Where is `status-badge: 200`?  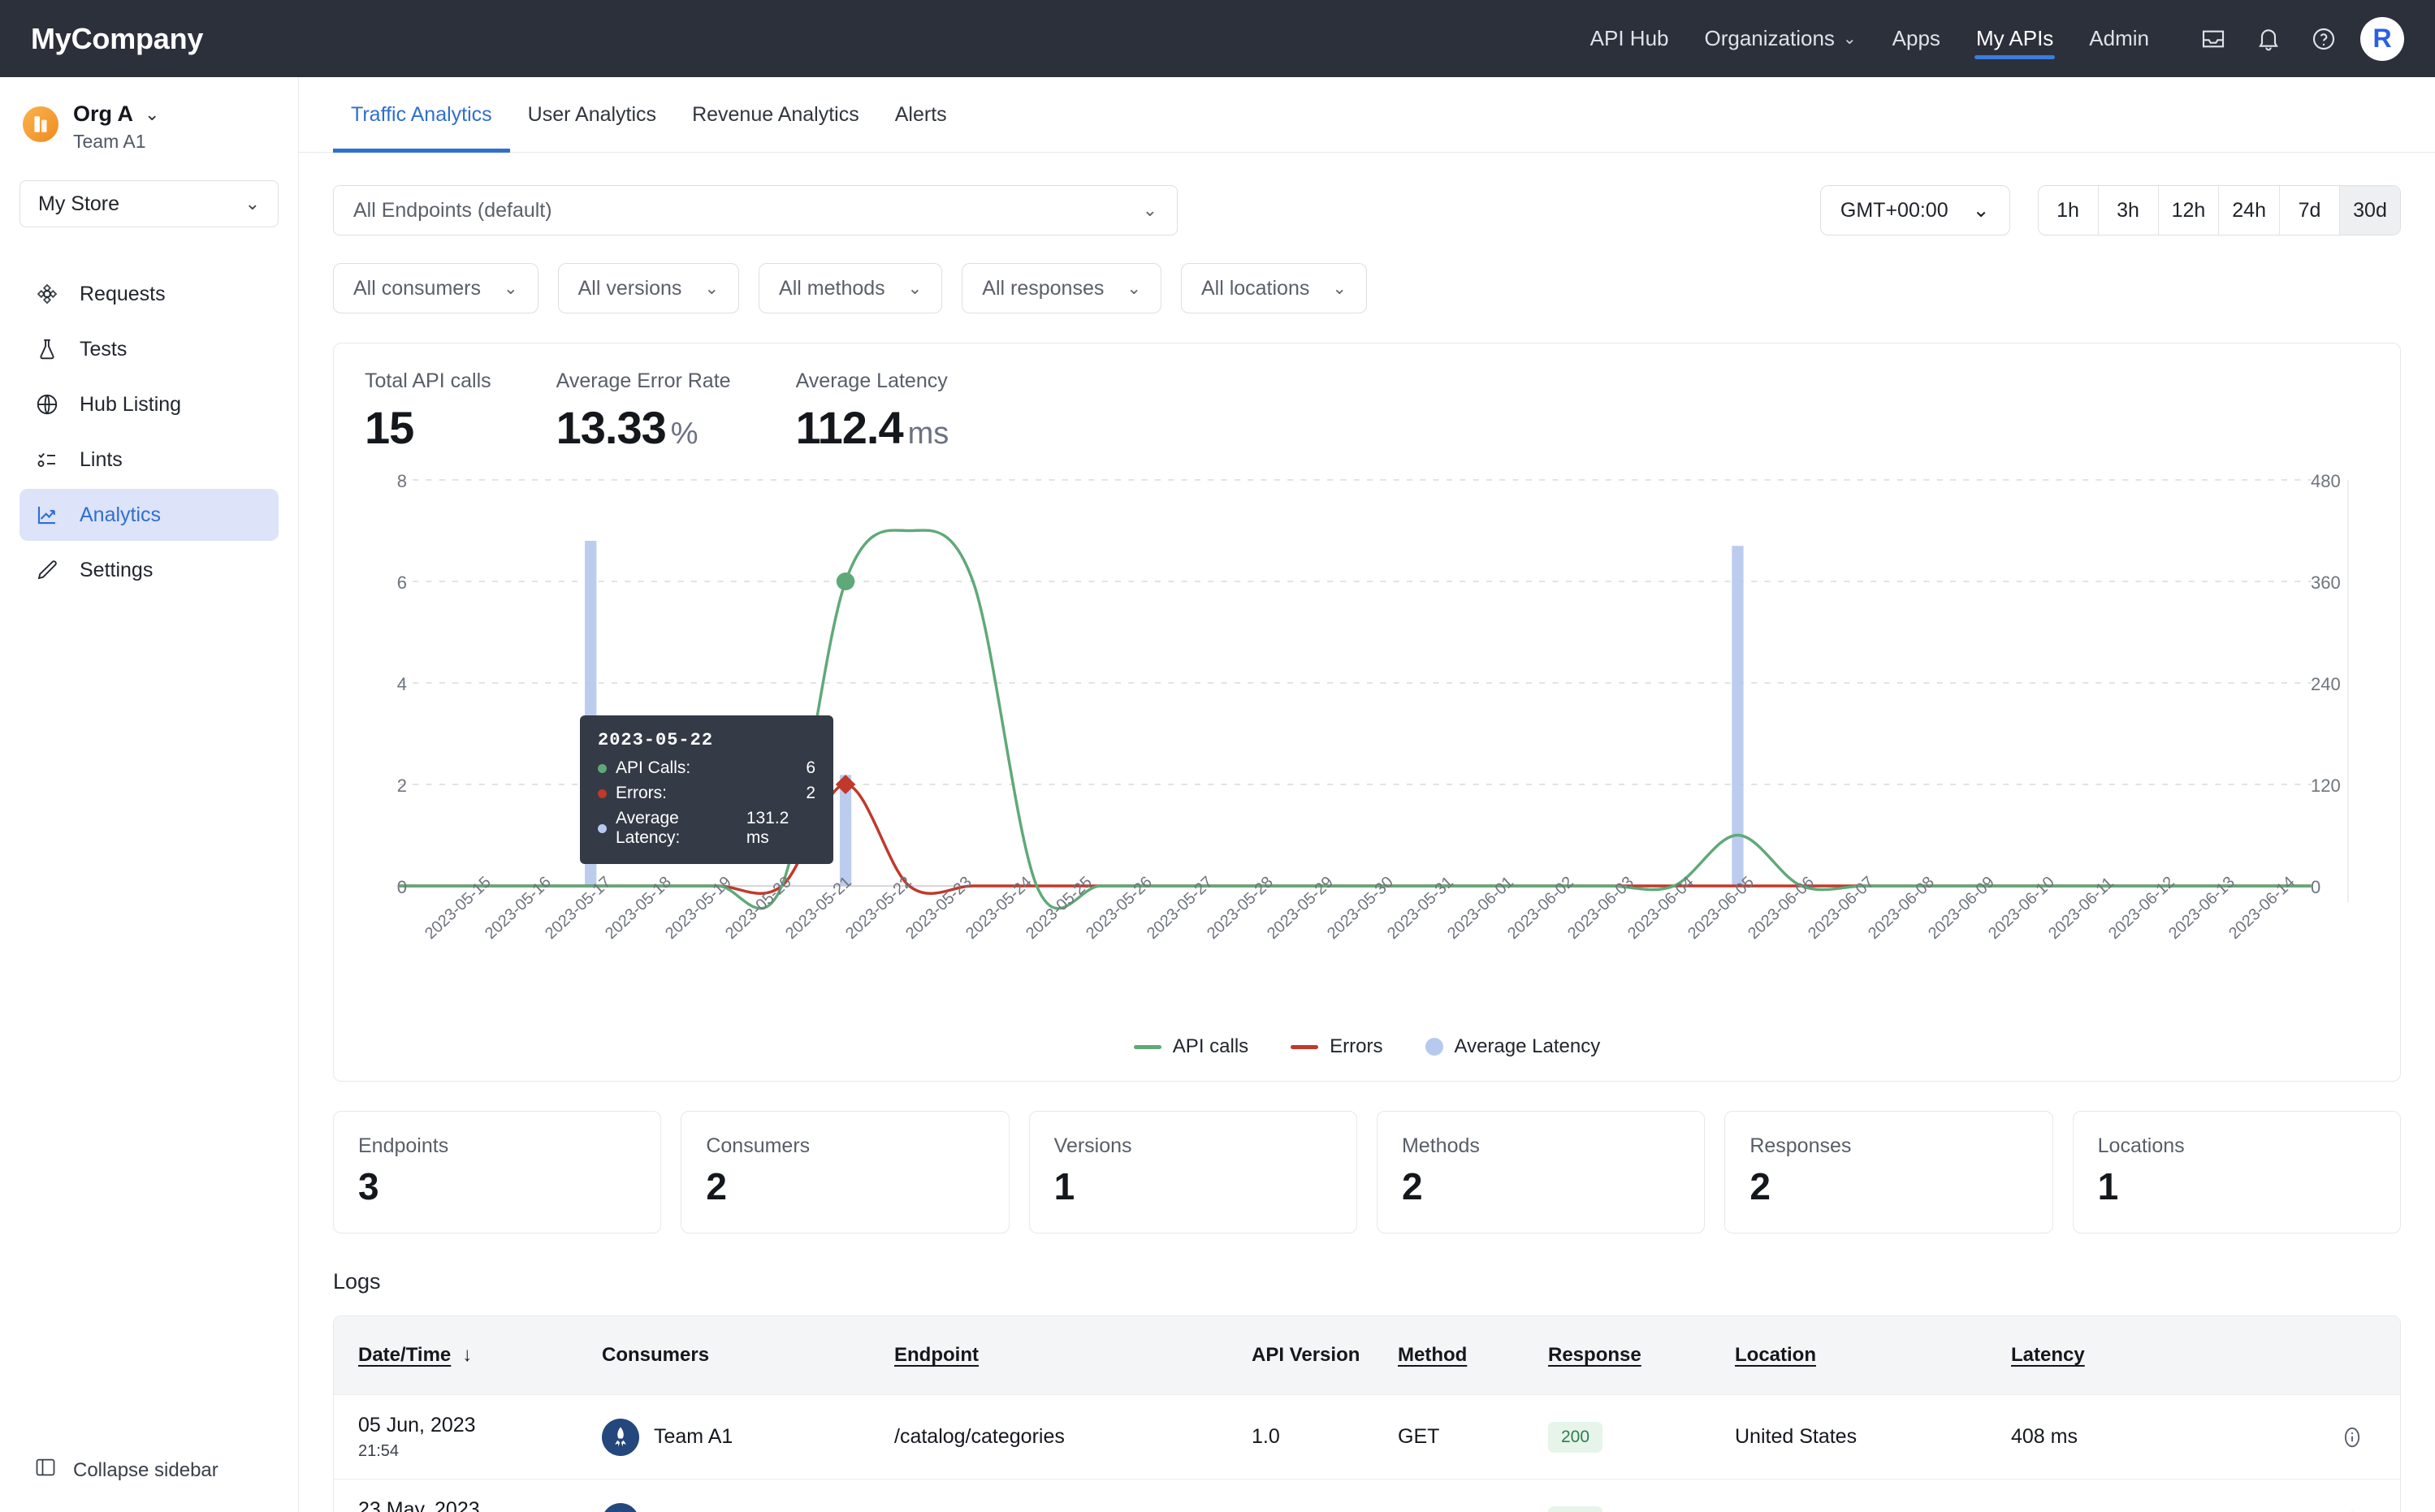
status-badge: 200 is located at coordinates (1575, 1437).